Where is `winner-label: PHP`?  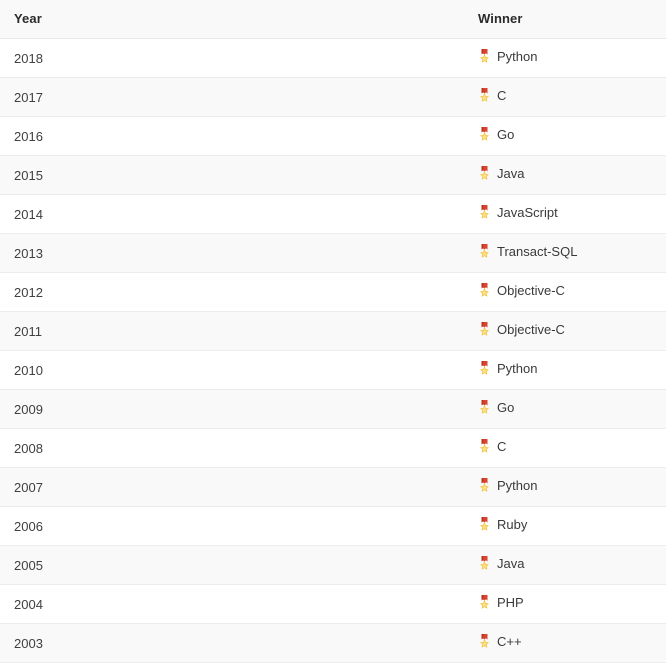 winner-label: PHP is located at coordinates (510, 602).